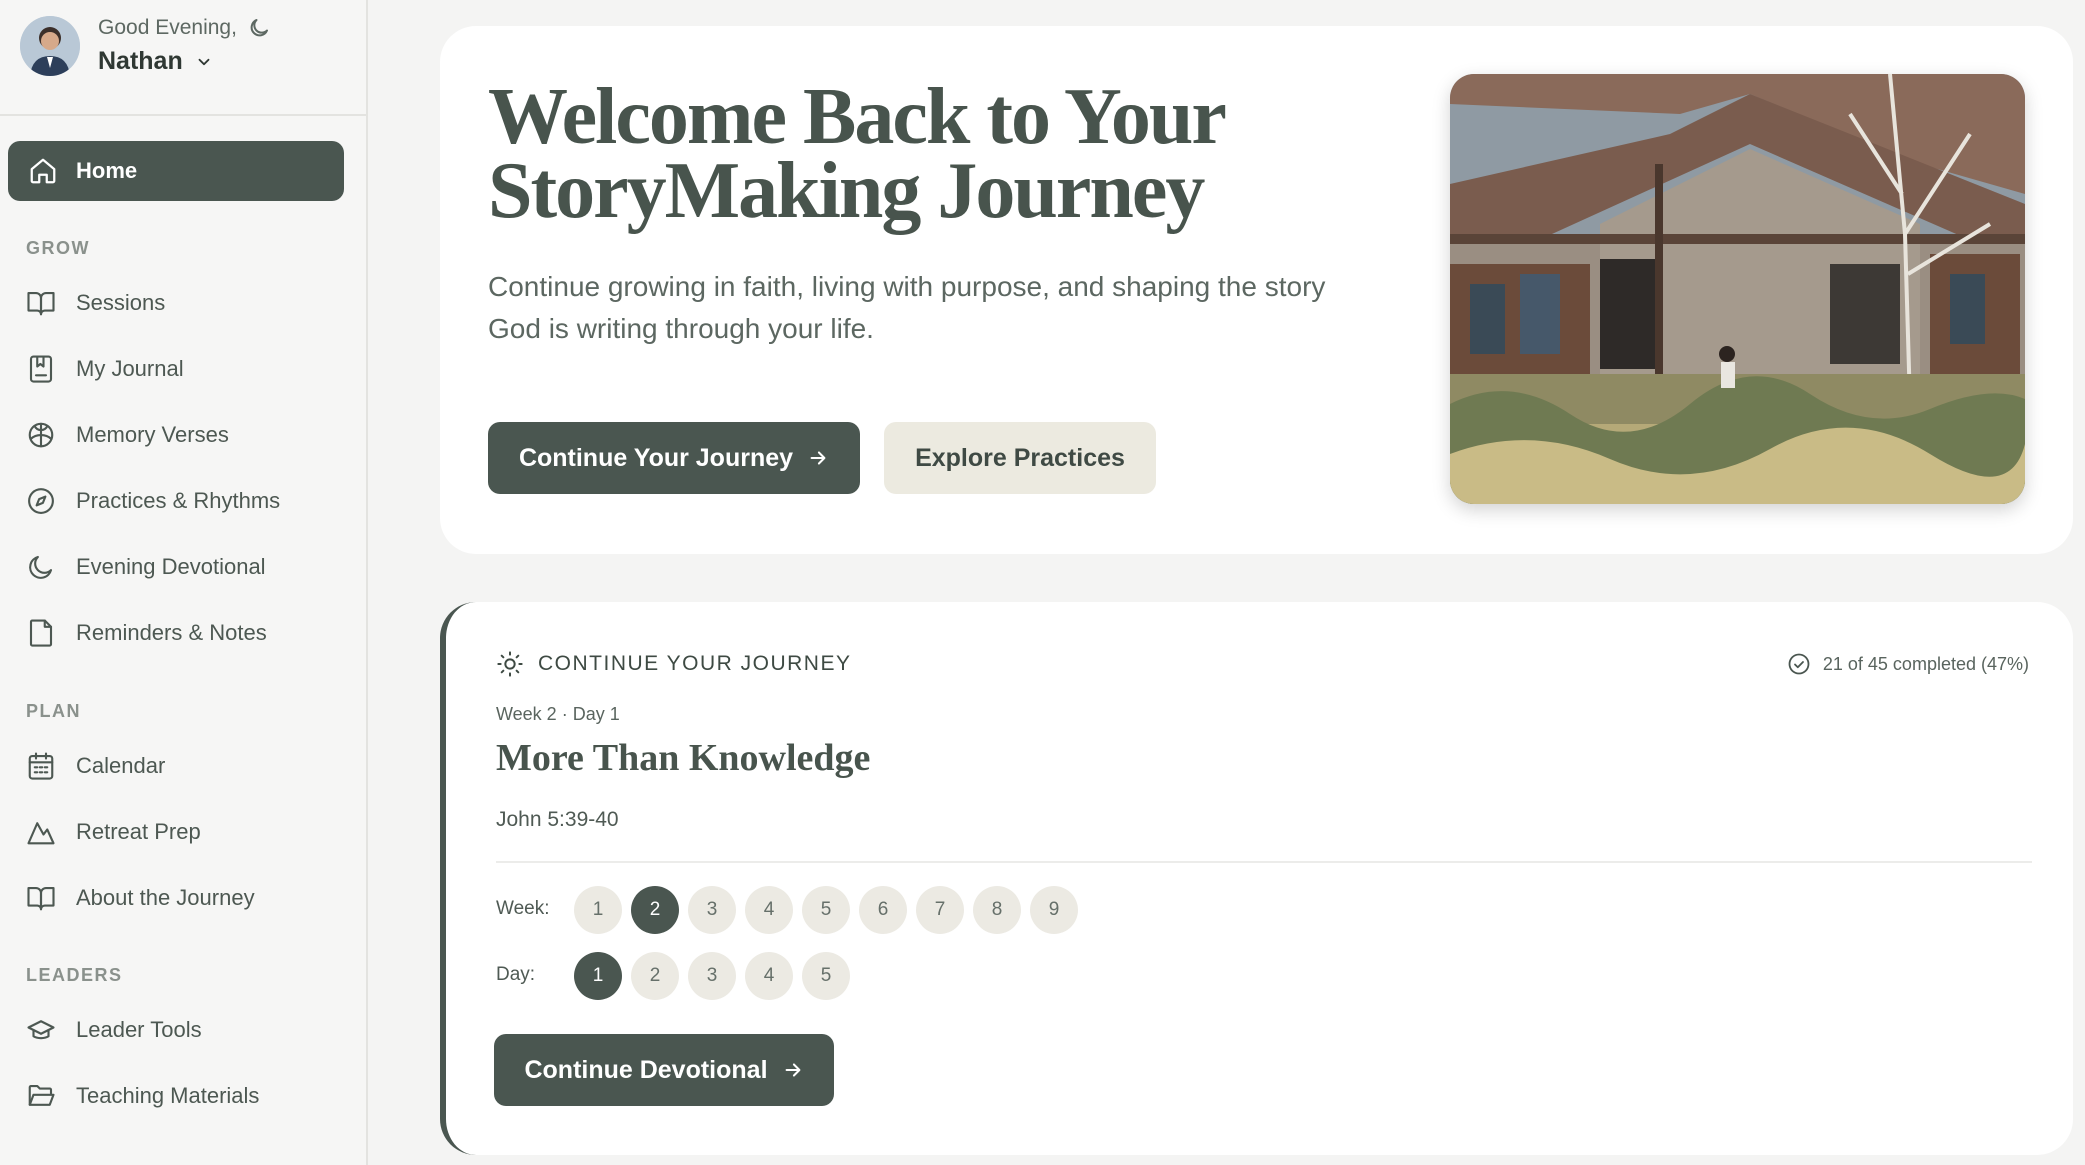 The image size is (2085, 1165). Describe the element at coordinates (1799, 664) in the screenshot. I see `check-circle-icon` at that location.